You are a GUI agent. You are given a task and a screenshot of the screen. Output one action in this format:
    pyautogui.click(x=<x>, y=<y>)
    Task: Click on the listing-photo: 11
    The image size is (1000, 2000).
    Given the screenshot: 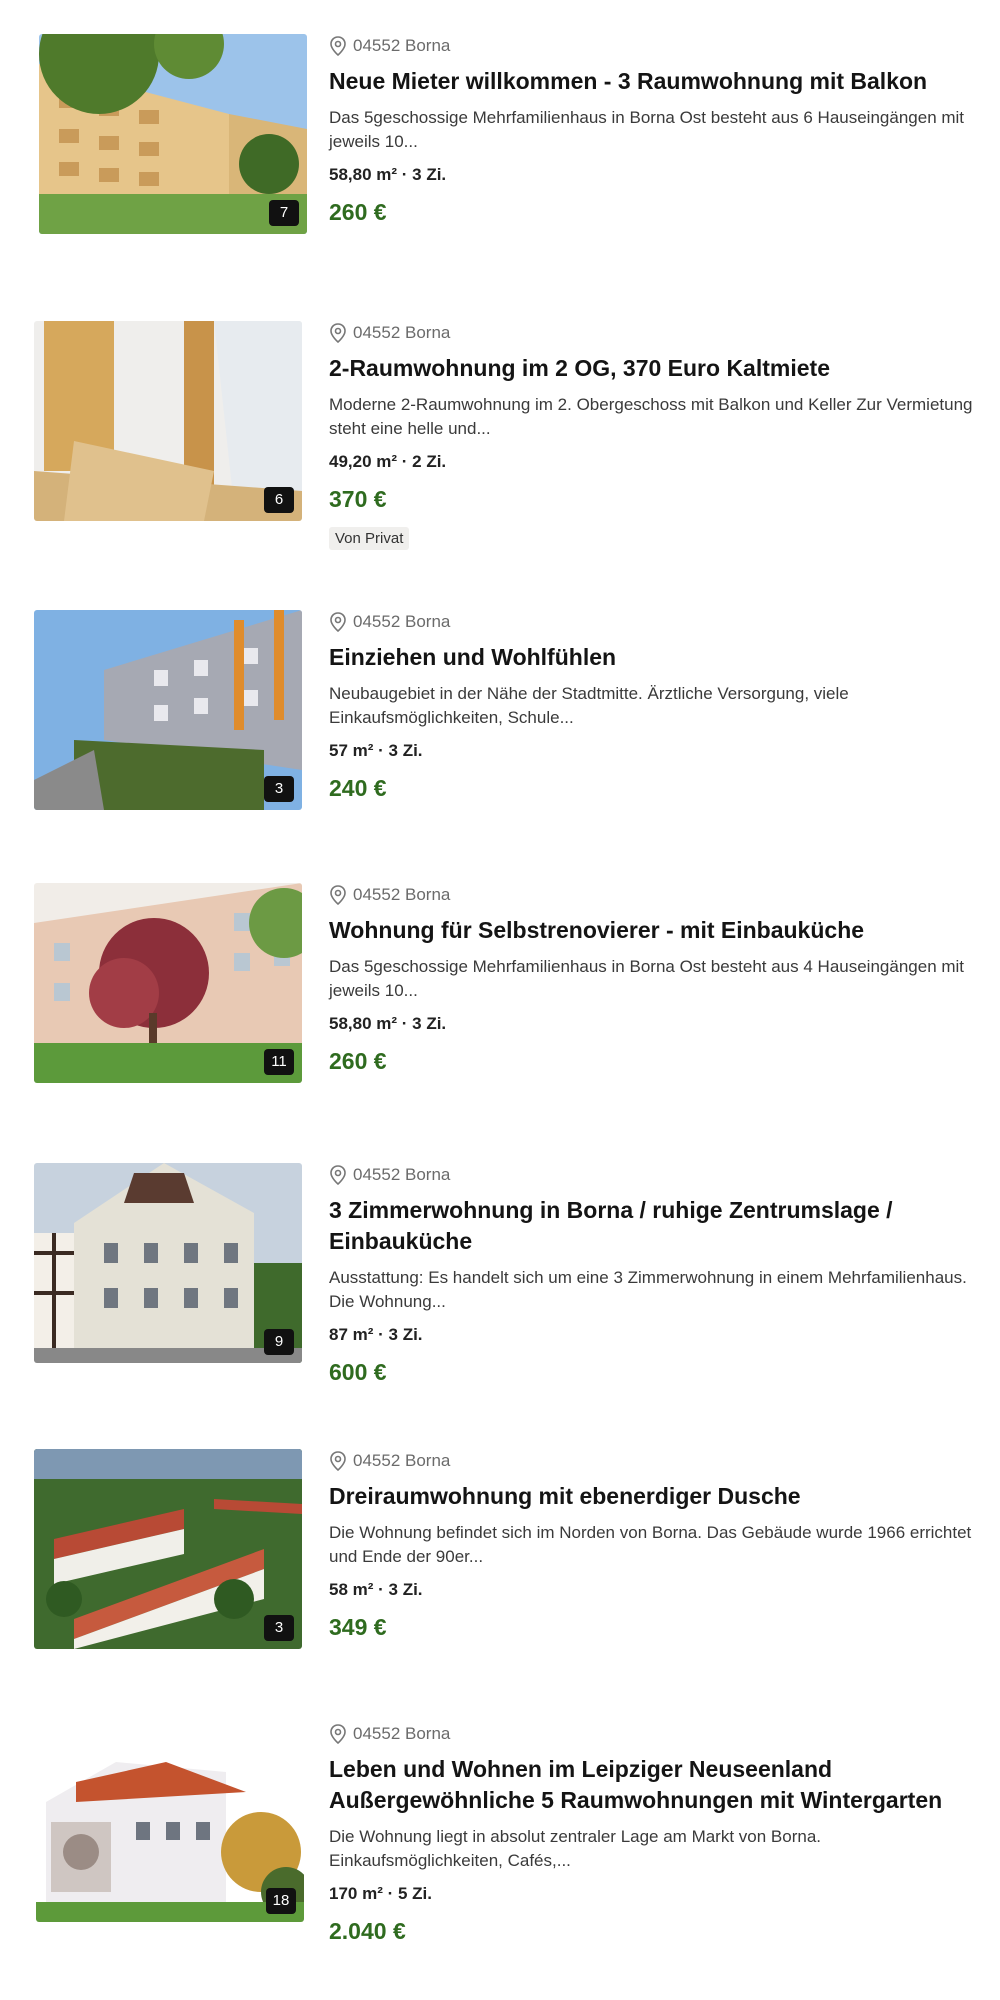 What is the action you would take?
    pyautogui.click(x=168, y=983)
    